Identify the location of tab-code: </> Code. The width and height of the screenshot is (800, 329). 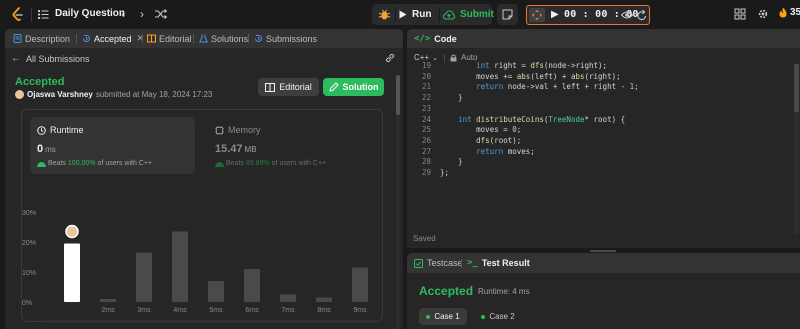
(435, 38).